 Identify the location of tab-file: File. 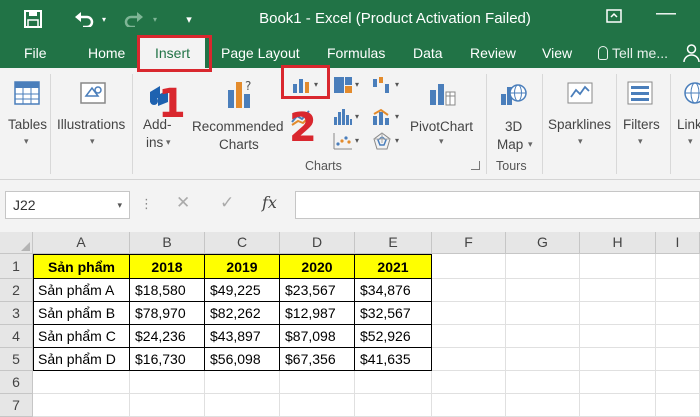
(35, 53).